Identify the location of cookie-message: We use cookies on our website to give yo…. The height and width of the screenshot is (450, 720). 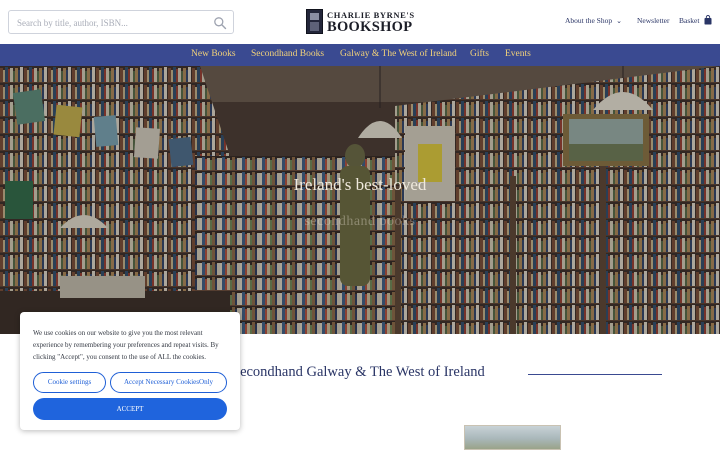
(126, 345).